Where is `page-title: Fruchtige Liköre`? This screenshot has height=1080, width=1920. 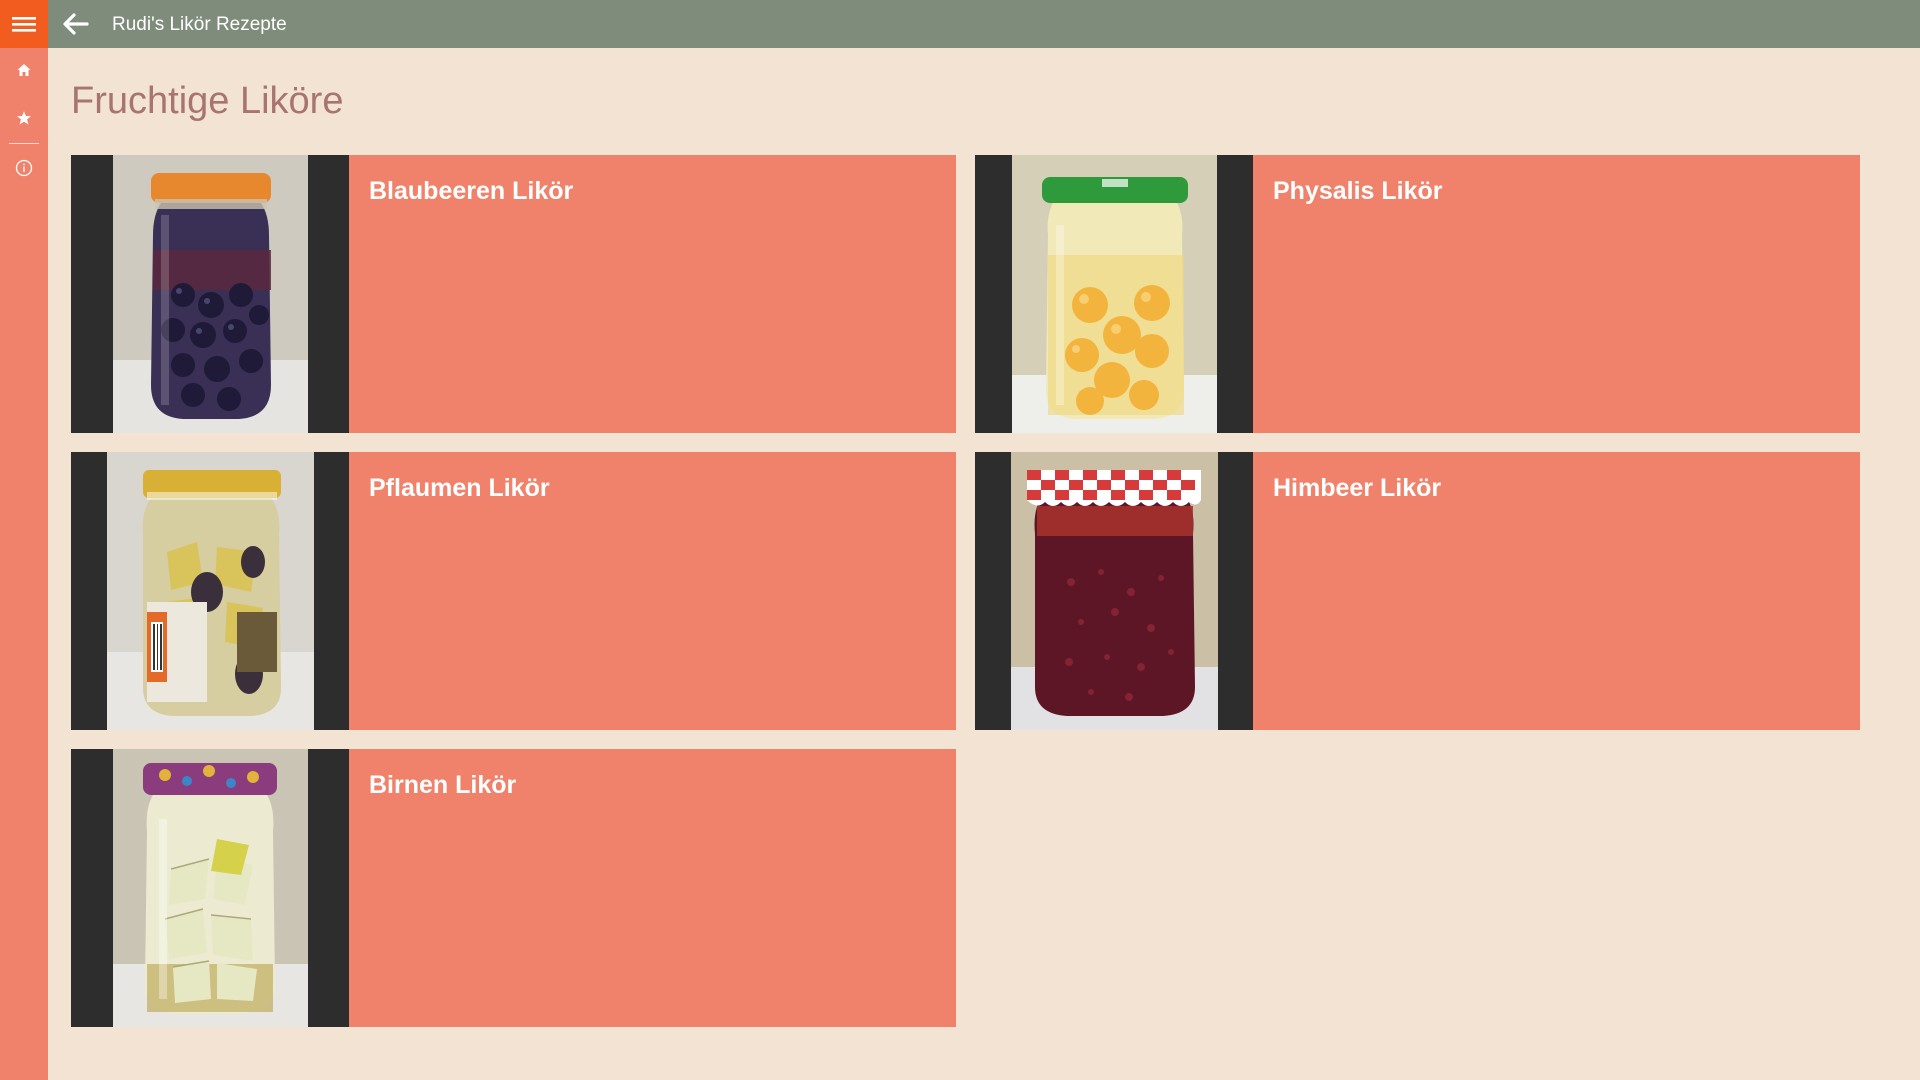 page-title: Fruchtige Liköre is located at coordinates (207, 101).